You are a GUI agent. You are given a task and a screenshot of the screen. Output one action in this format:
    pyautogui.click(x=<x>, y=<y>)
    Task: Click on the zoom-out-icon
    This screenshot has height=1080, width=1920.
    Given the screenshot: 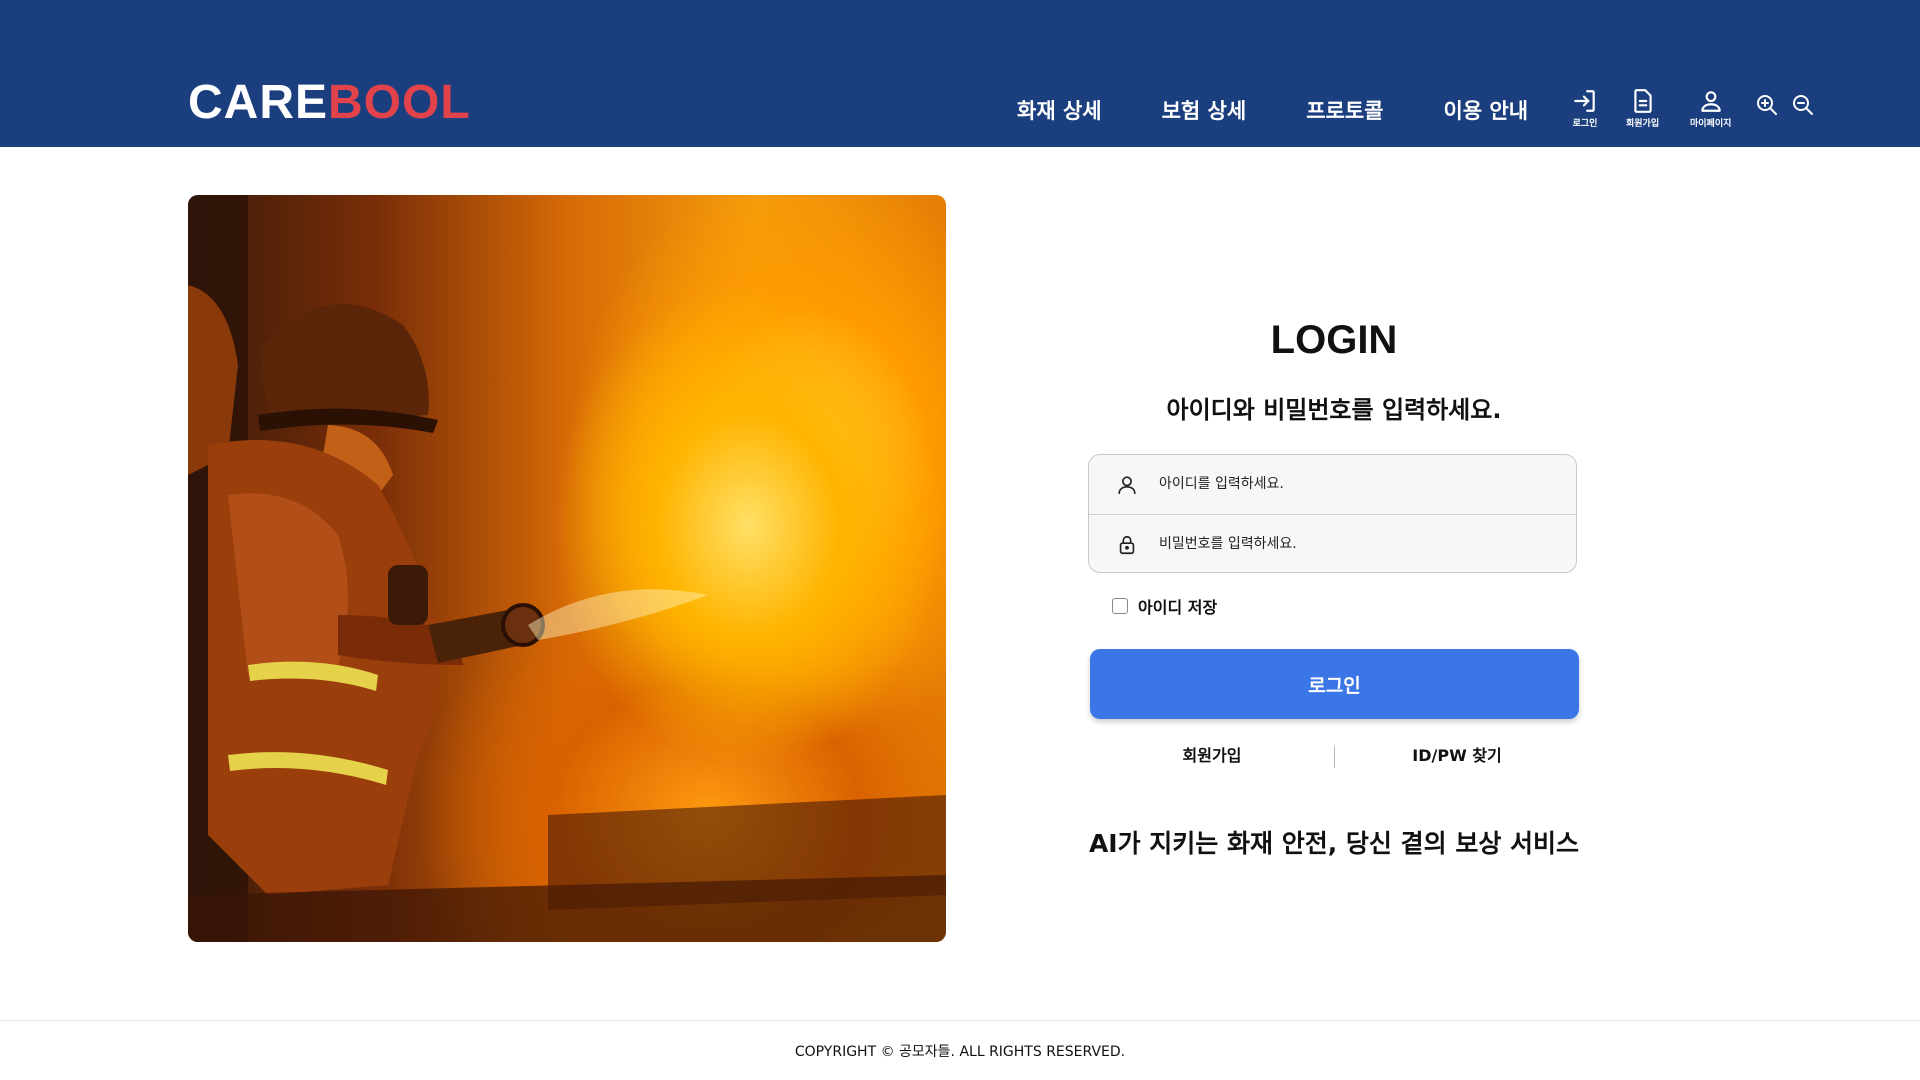 What is the action you would take?
    pyautogui.click(x=1803, y=105)
    